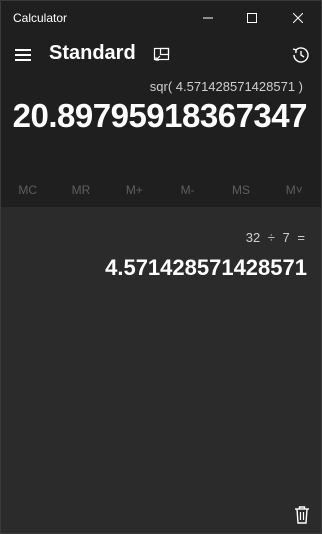 The width and height of the screenshot is (322, 534). What do you see at coordinates (240, 190) in the screenshot?
I see `memory-store-button: MS` at bounding box center [240, 190].